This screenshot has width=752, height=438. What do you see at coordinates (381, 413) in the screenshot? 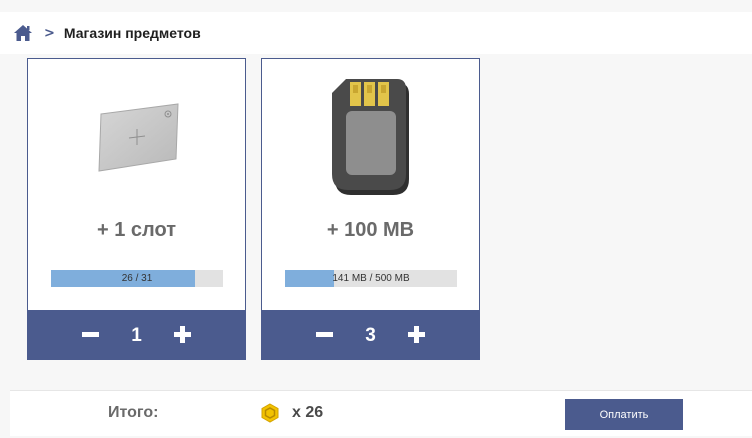
I see `checkout-footer: Итого: x 26 Оплатить` at bounding box center [381, 413].